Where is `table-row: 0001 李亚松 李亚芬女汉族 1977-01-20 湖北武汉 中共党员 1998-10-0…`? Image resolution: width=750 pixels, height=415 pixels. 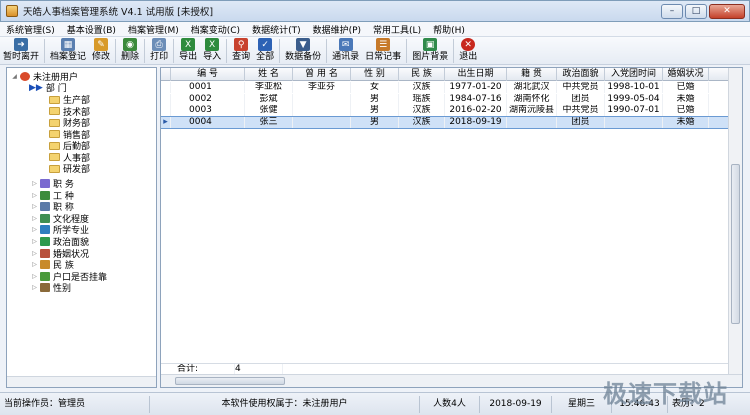
table-row: 0001 李亚松 李亚芬女汉族 1977-01-20 湖北武汉 中共党员 1998-10-0… is located at coordinates (445, 87).